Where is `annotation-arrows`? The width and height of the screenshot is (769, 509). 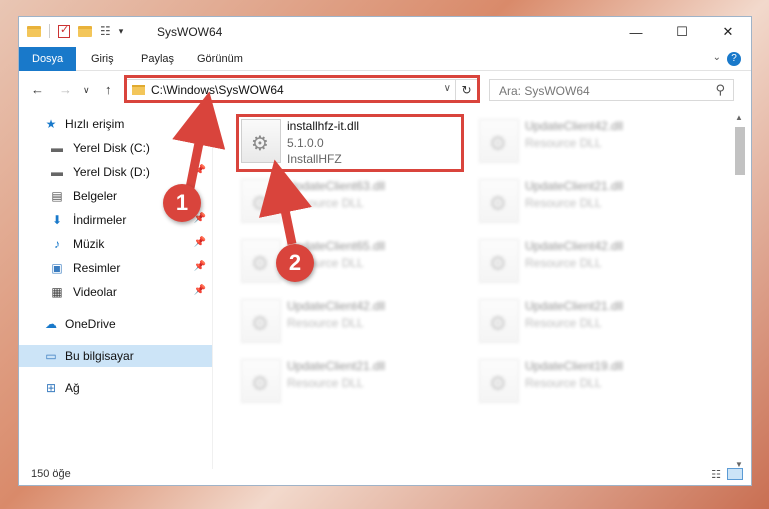 annotation-arrows is located at coordinates (242, 168).